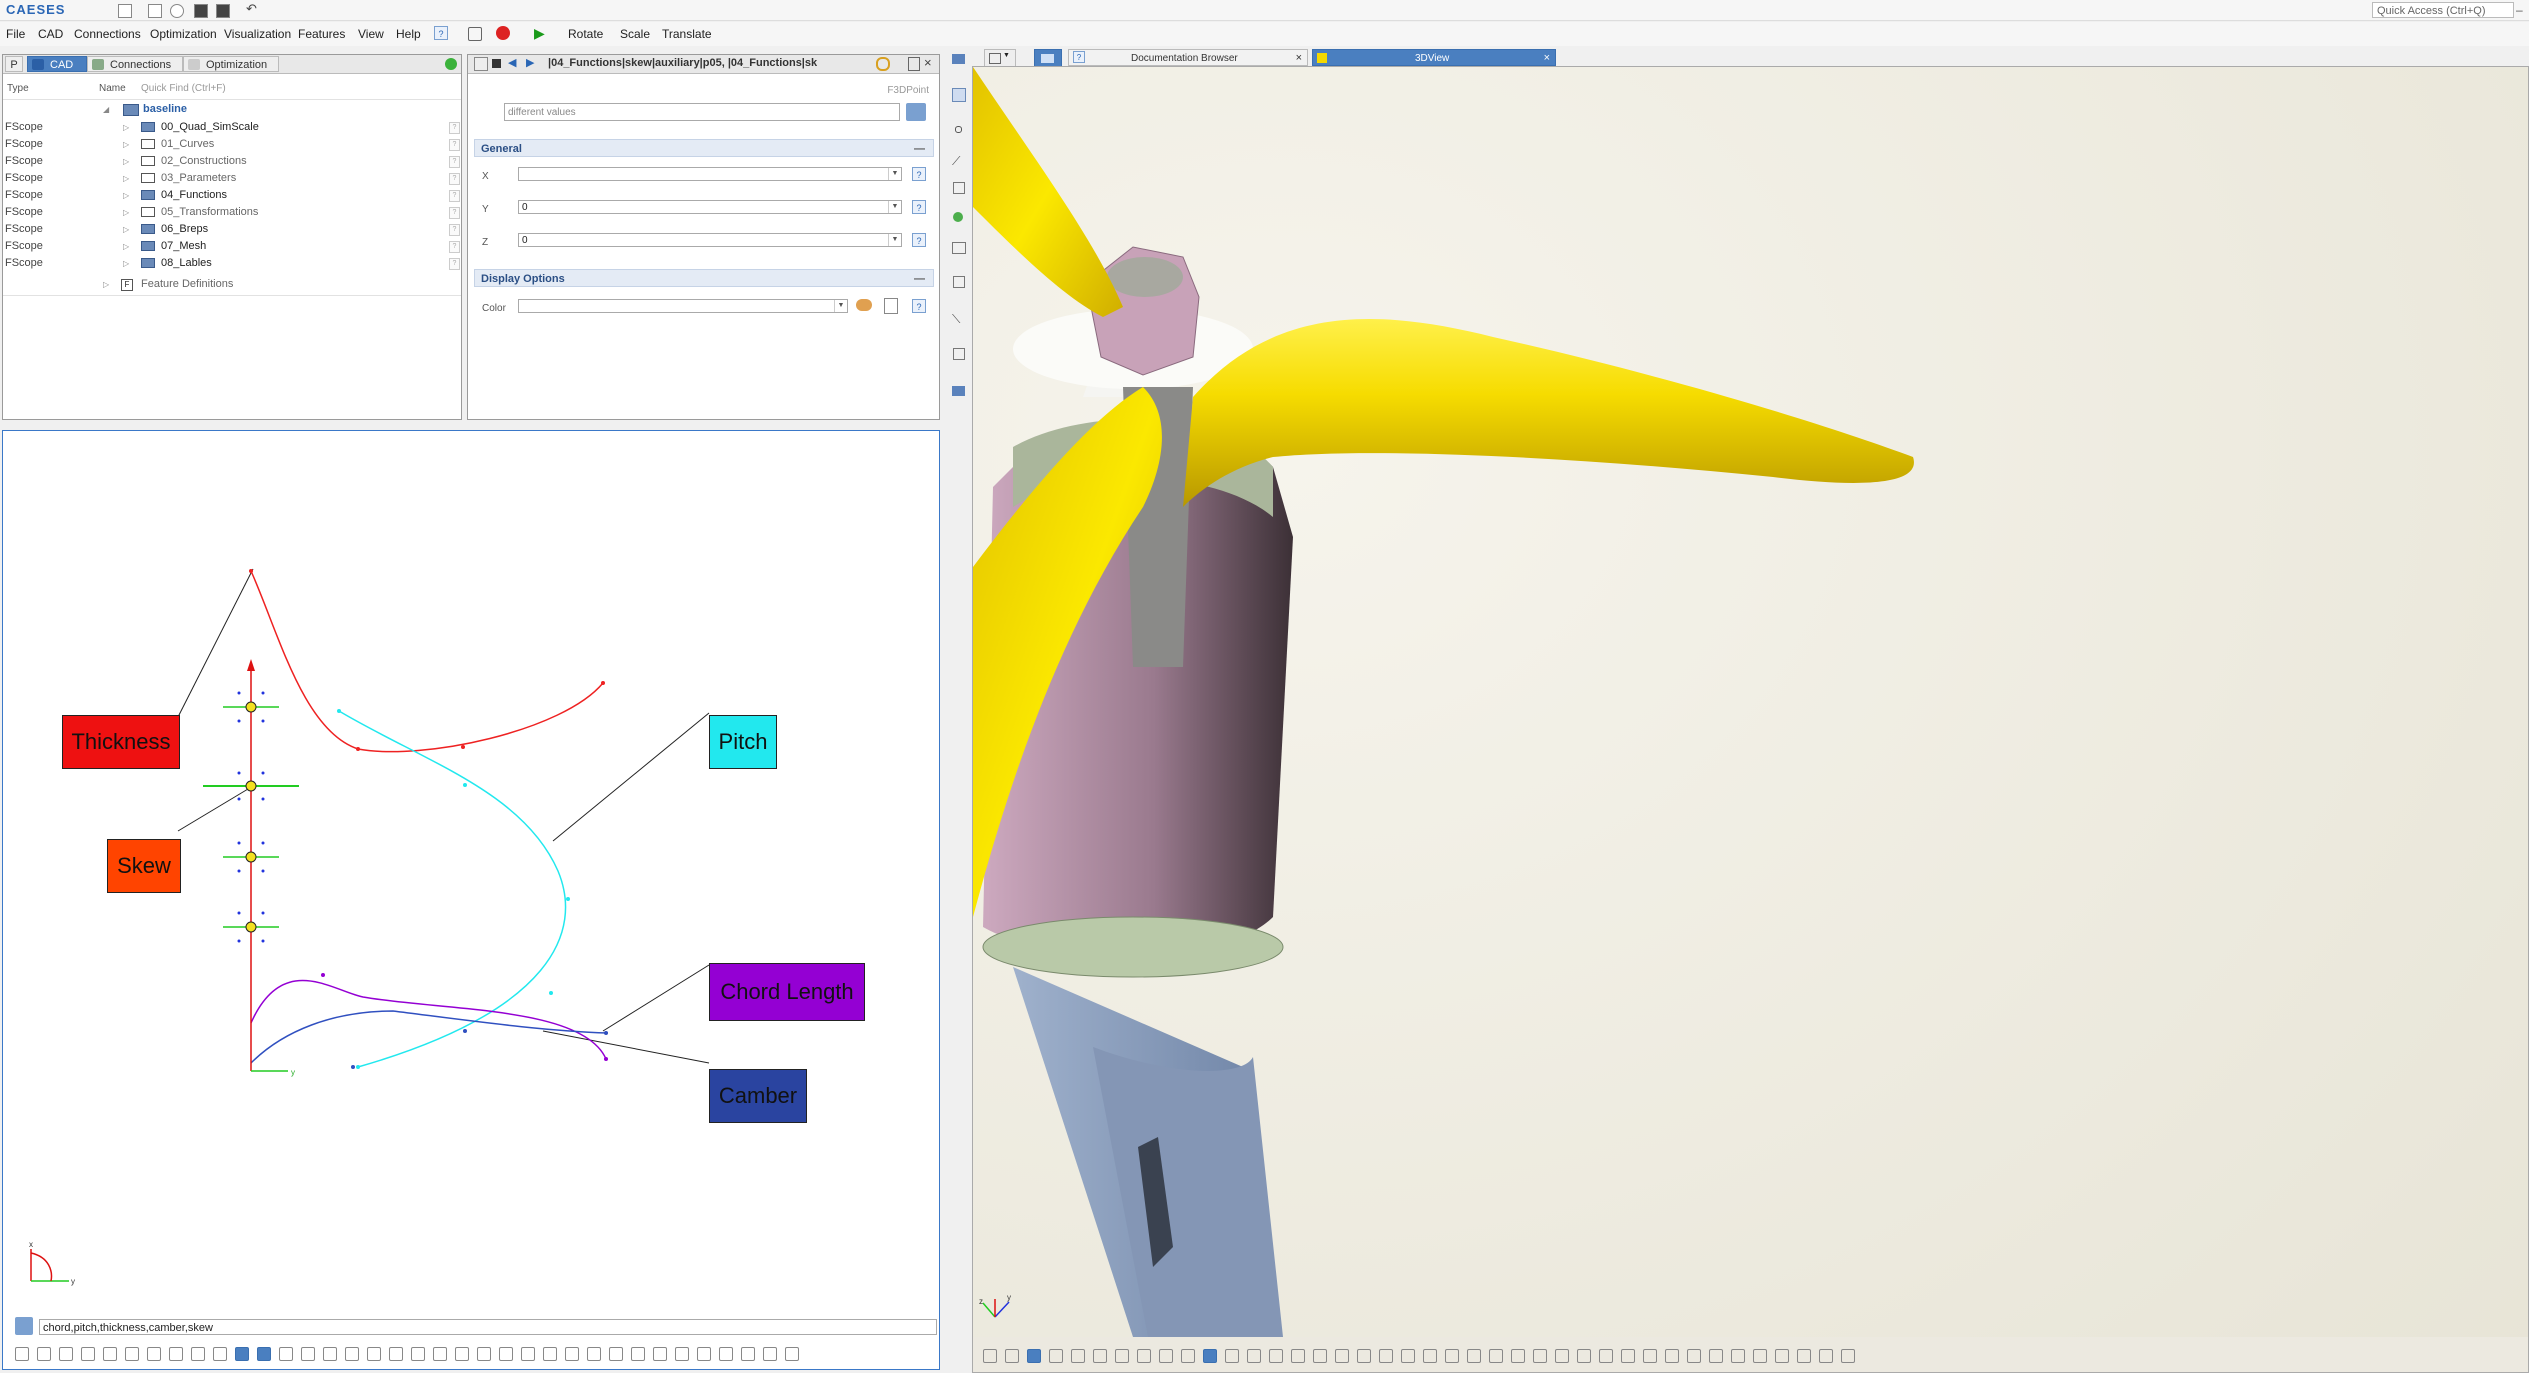 The width and height of the screenshot is (2529, 1373). I want to click on menu-cad: CAD, so click(50, 34).